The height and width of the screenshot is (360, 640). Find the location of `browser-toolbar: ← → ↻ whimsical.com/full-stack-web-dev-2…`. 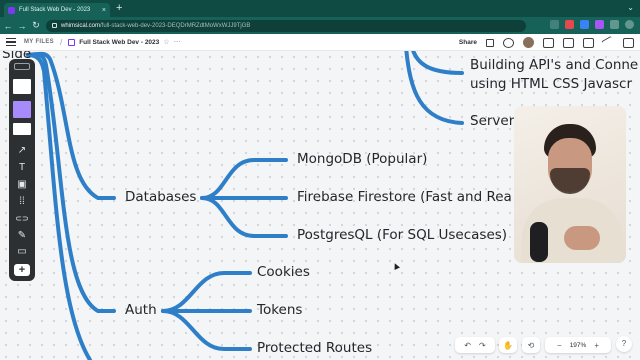

browser-toolbar: ← → ↻ whimsical.com/full-stack-web-dev-2… is located at coordinates (320, 25).